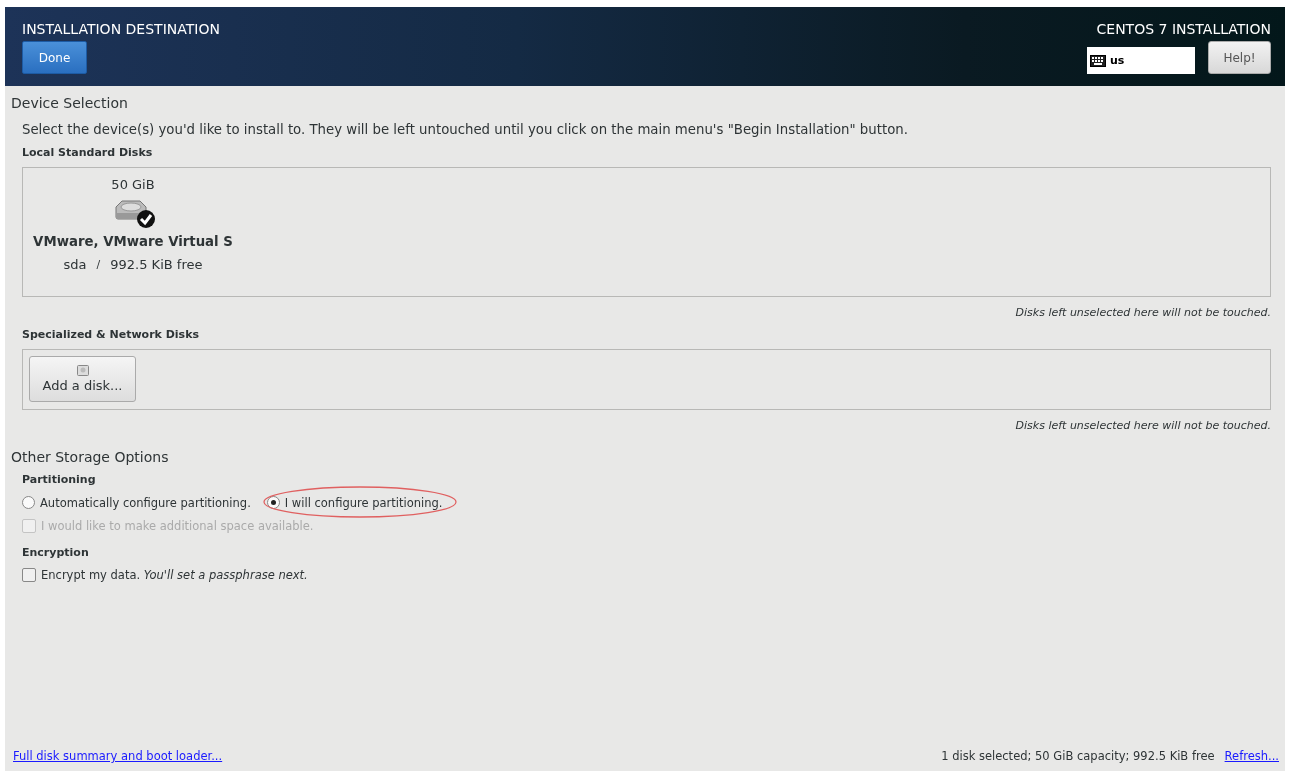 The width and height of the screenshot is (1290, 771). What do you see at coordinates (1141, 60) in the screenshot?
I see `keyboard-layout-field: us` at bounding box center [1141, 60].